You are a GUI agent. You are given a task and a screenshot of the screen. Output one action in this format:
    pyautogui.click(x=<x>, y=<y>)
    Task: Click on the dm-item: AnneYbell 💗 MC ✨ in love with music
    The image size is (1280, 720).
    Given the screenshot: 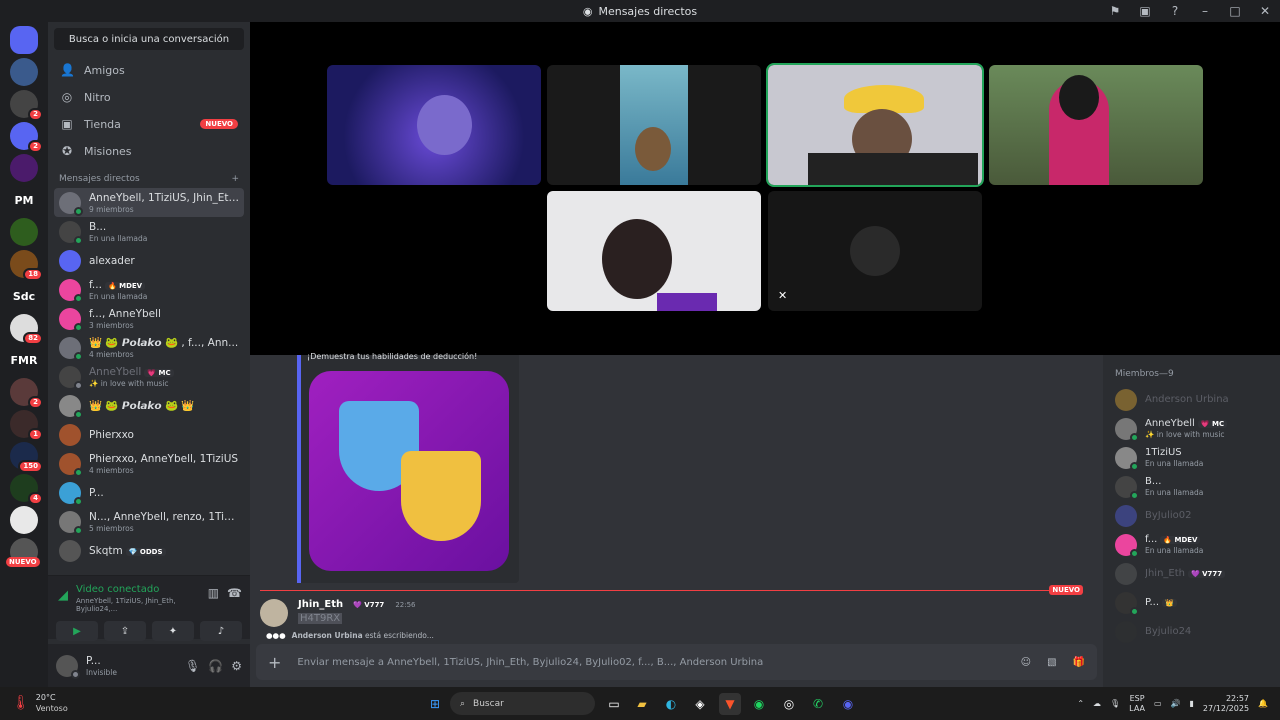 What is the action you would take?
    pyautogui.click(x=149, y=376)
    